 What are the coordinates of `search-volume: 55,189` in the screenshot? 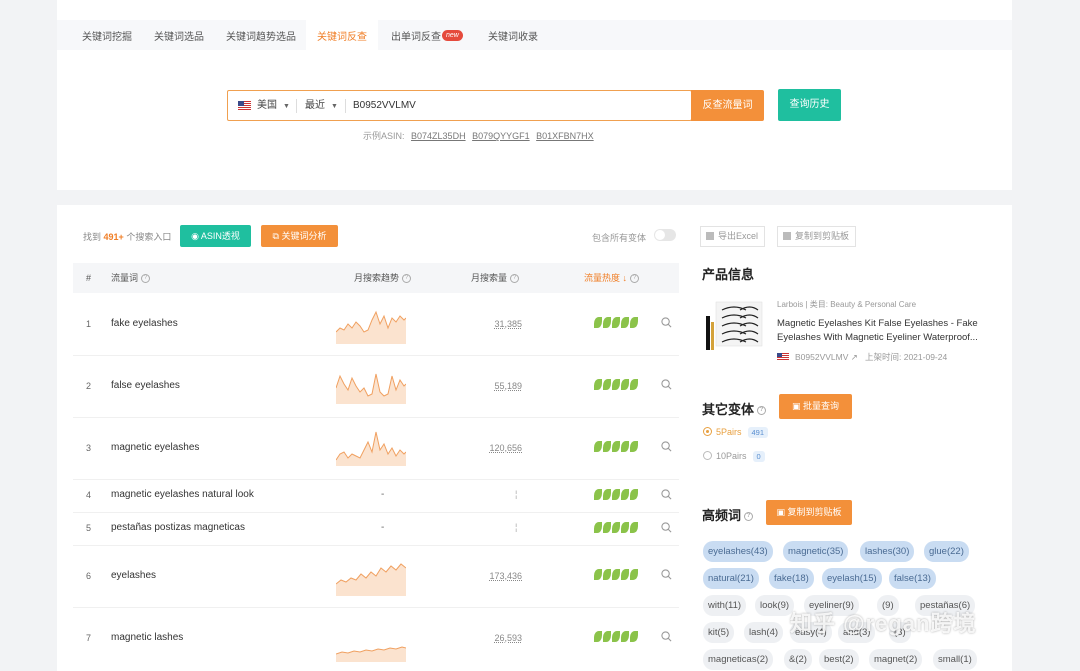 It's located at (508, 386).